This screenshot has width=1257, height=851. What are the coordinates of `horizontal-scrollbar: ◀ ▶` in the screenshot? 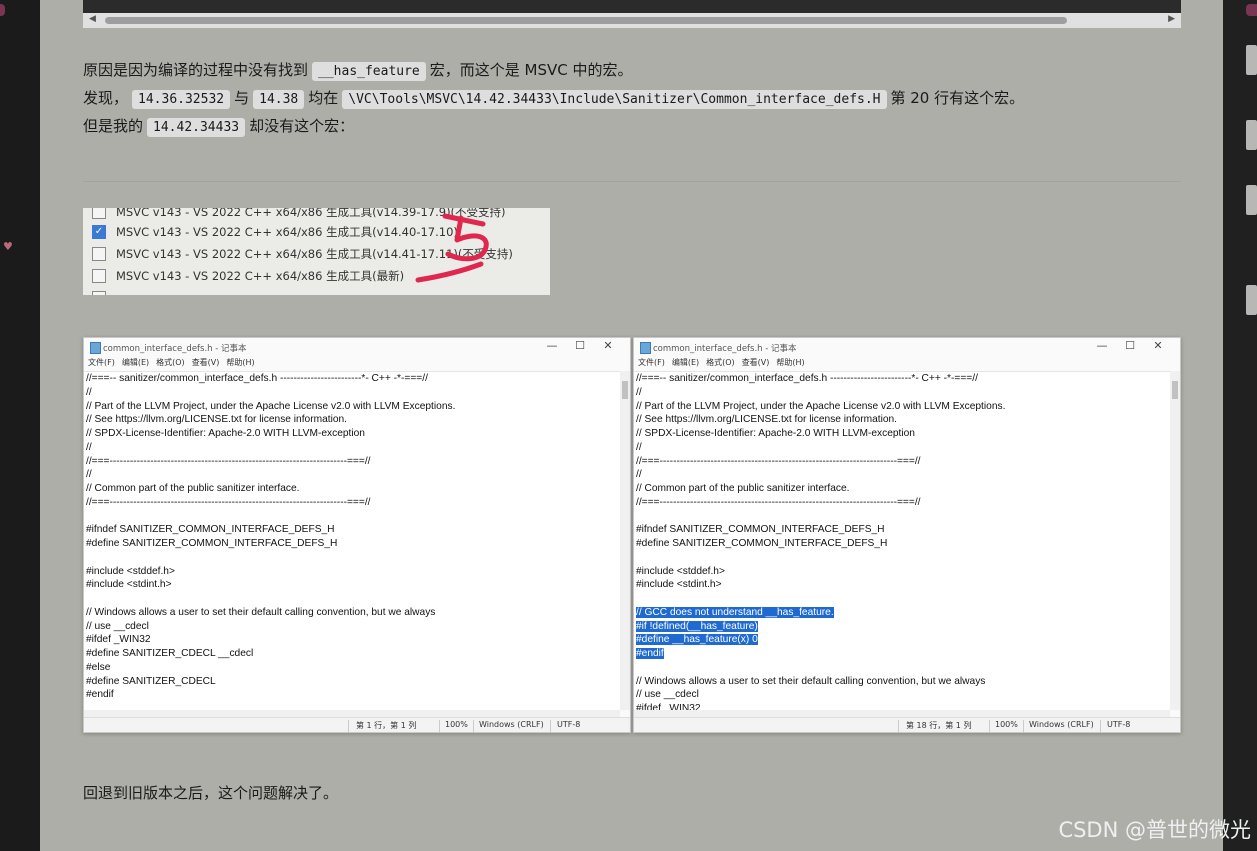 It's located at (632, 20).